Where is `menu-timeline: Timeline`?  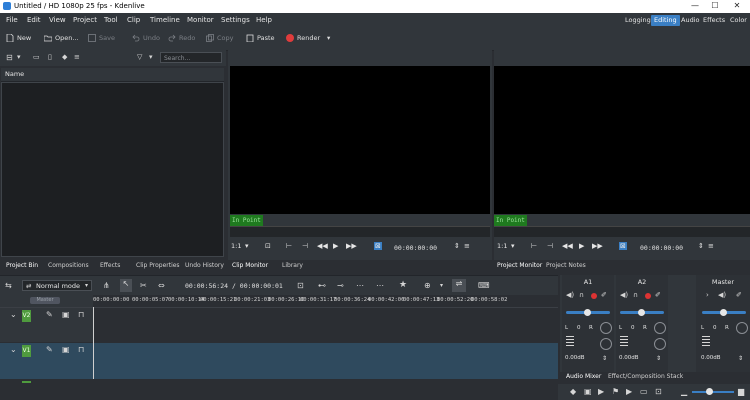
menu-timeline: Timeline is located at coordinates (165, 20).